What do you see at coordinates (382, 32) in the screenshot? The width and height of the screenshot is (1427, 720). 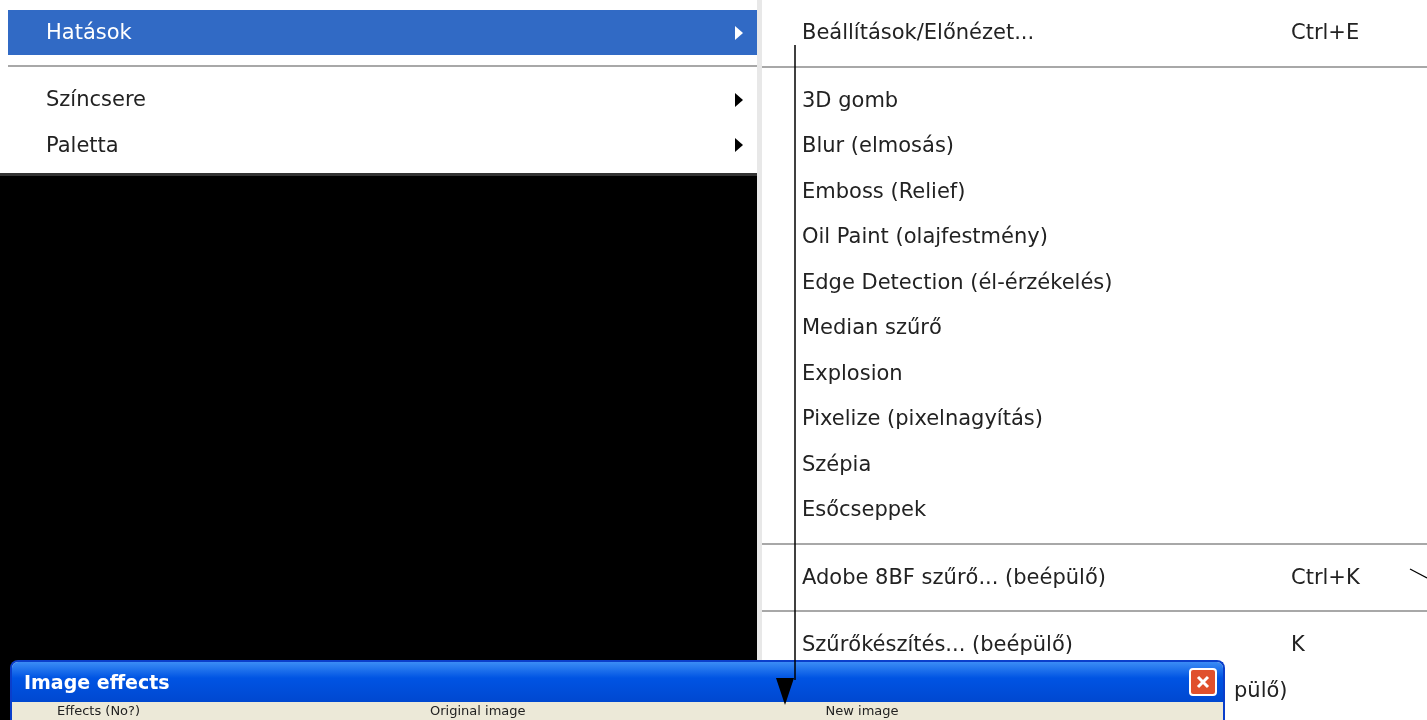 I see `menu-item: Hatások` at bounding box center [382, 32].